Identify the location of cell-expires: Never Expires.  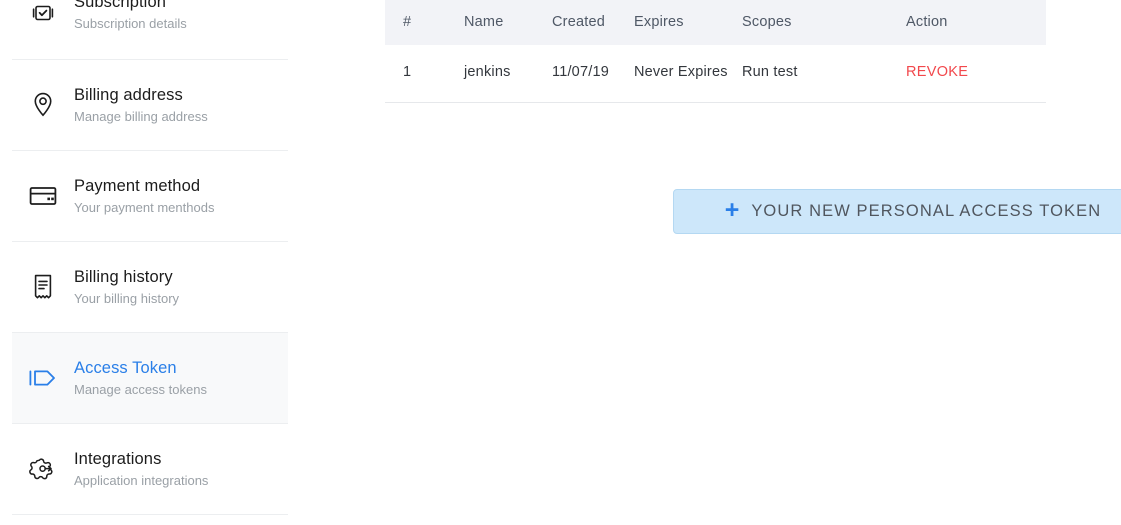
(688, 74).